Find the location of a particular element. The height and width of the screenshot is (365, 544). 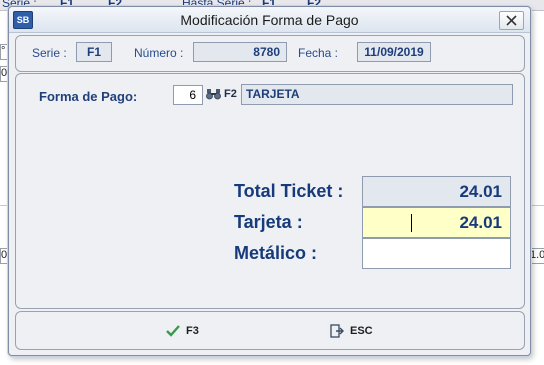

title-bar: SB Modificación Forma de Pago is located at coordinates (269, 20).